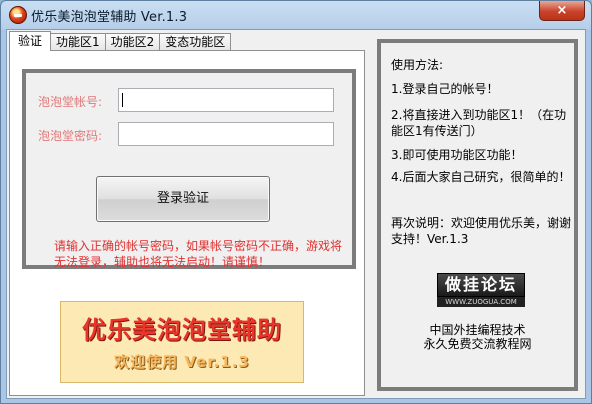 Image resolution: width=592 pixels, height=404 pixels. What do you see at coordinates (183, 199) in the screenshot?
I see `login-verify-button: 登录验证` at bounding box center [183, 199].